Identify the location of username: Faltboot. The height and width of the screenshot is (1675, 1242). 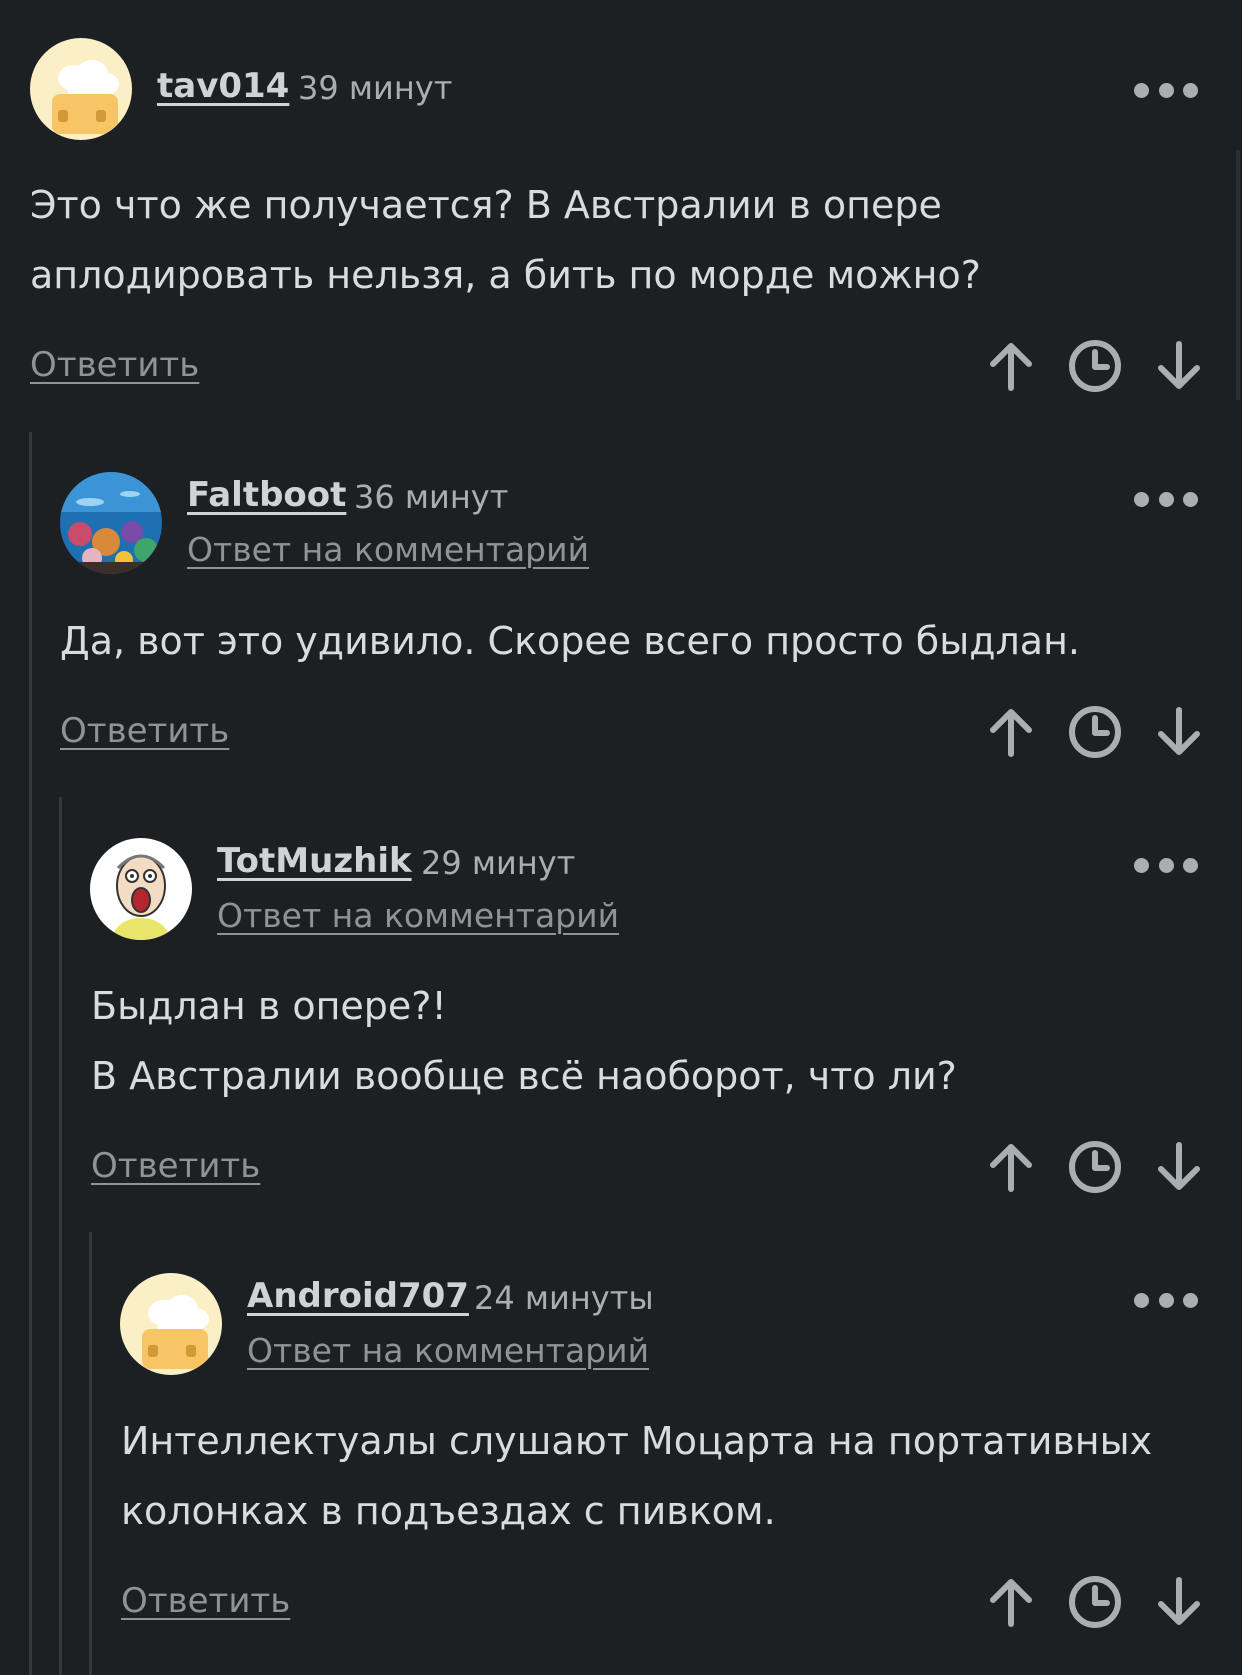
(266, 495).